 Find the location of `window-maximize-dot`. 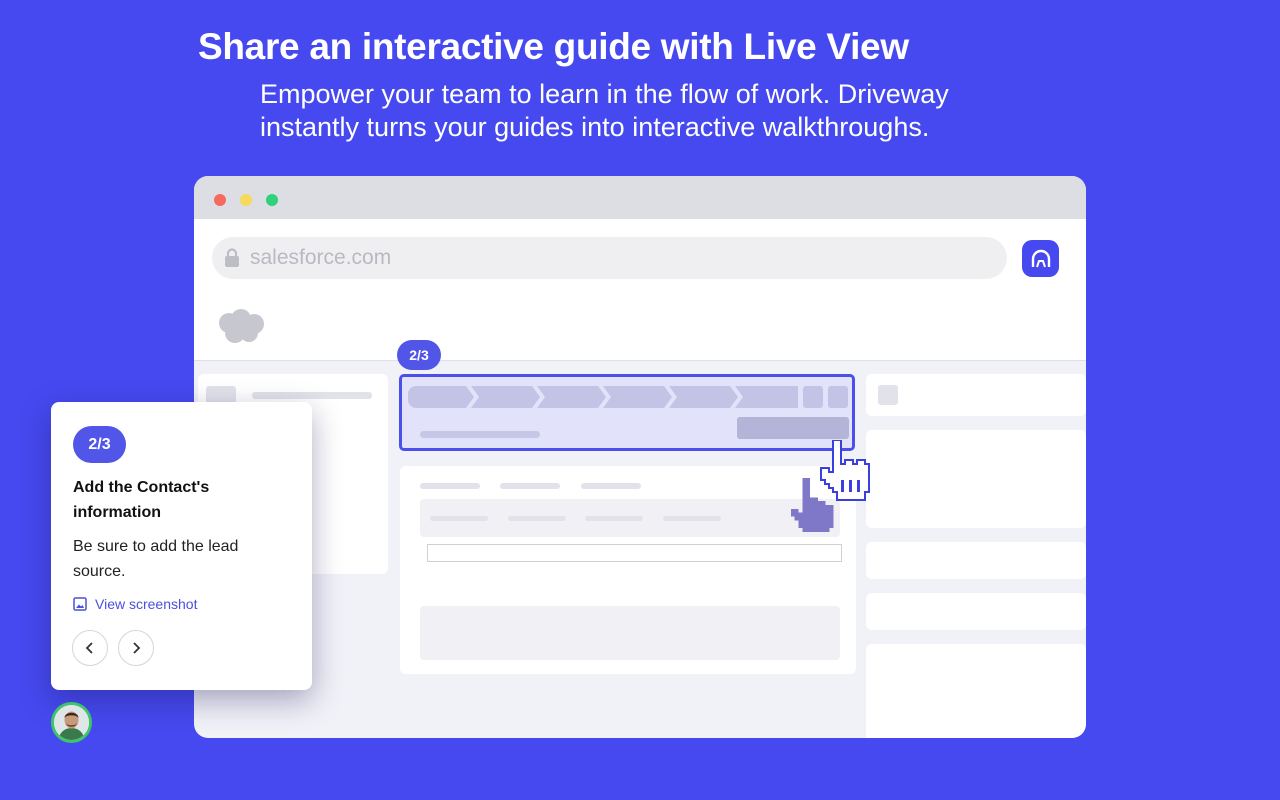

window-maximize-dot is located at coordinates (272, 200).